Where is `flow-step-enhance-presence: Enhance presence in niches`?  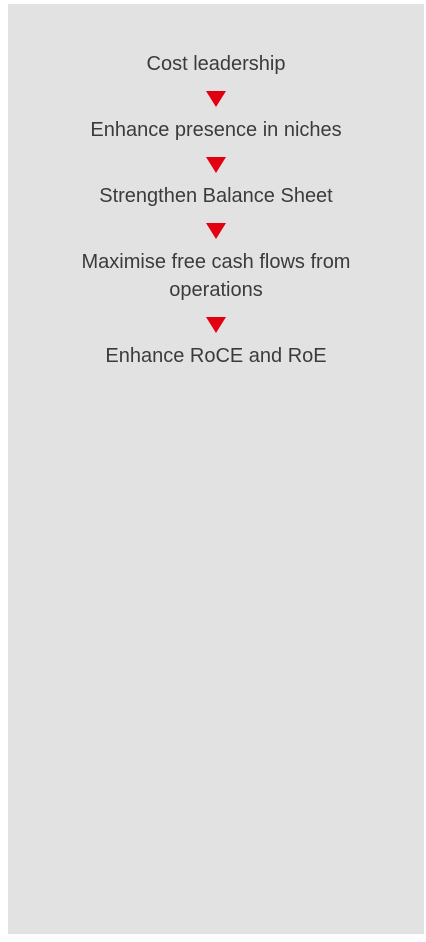 flow-step-enhance-presence: Enhance presence in niches is located at coordinates (216, 130).